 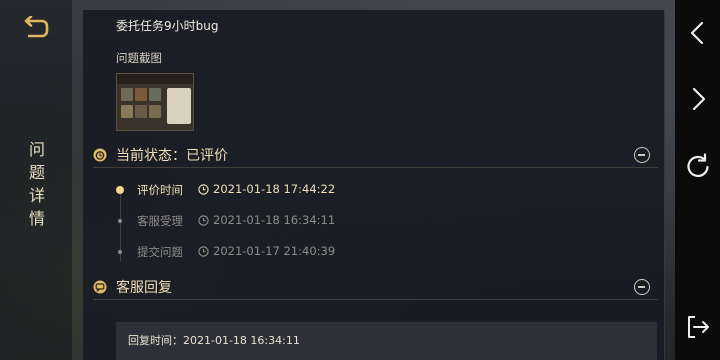 I want to click on timeline-item: 评价时间 2021-01-18 17:44:22, so click(x=266, y=190).